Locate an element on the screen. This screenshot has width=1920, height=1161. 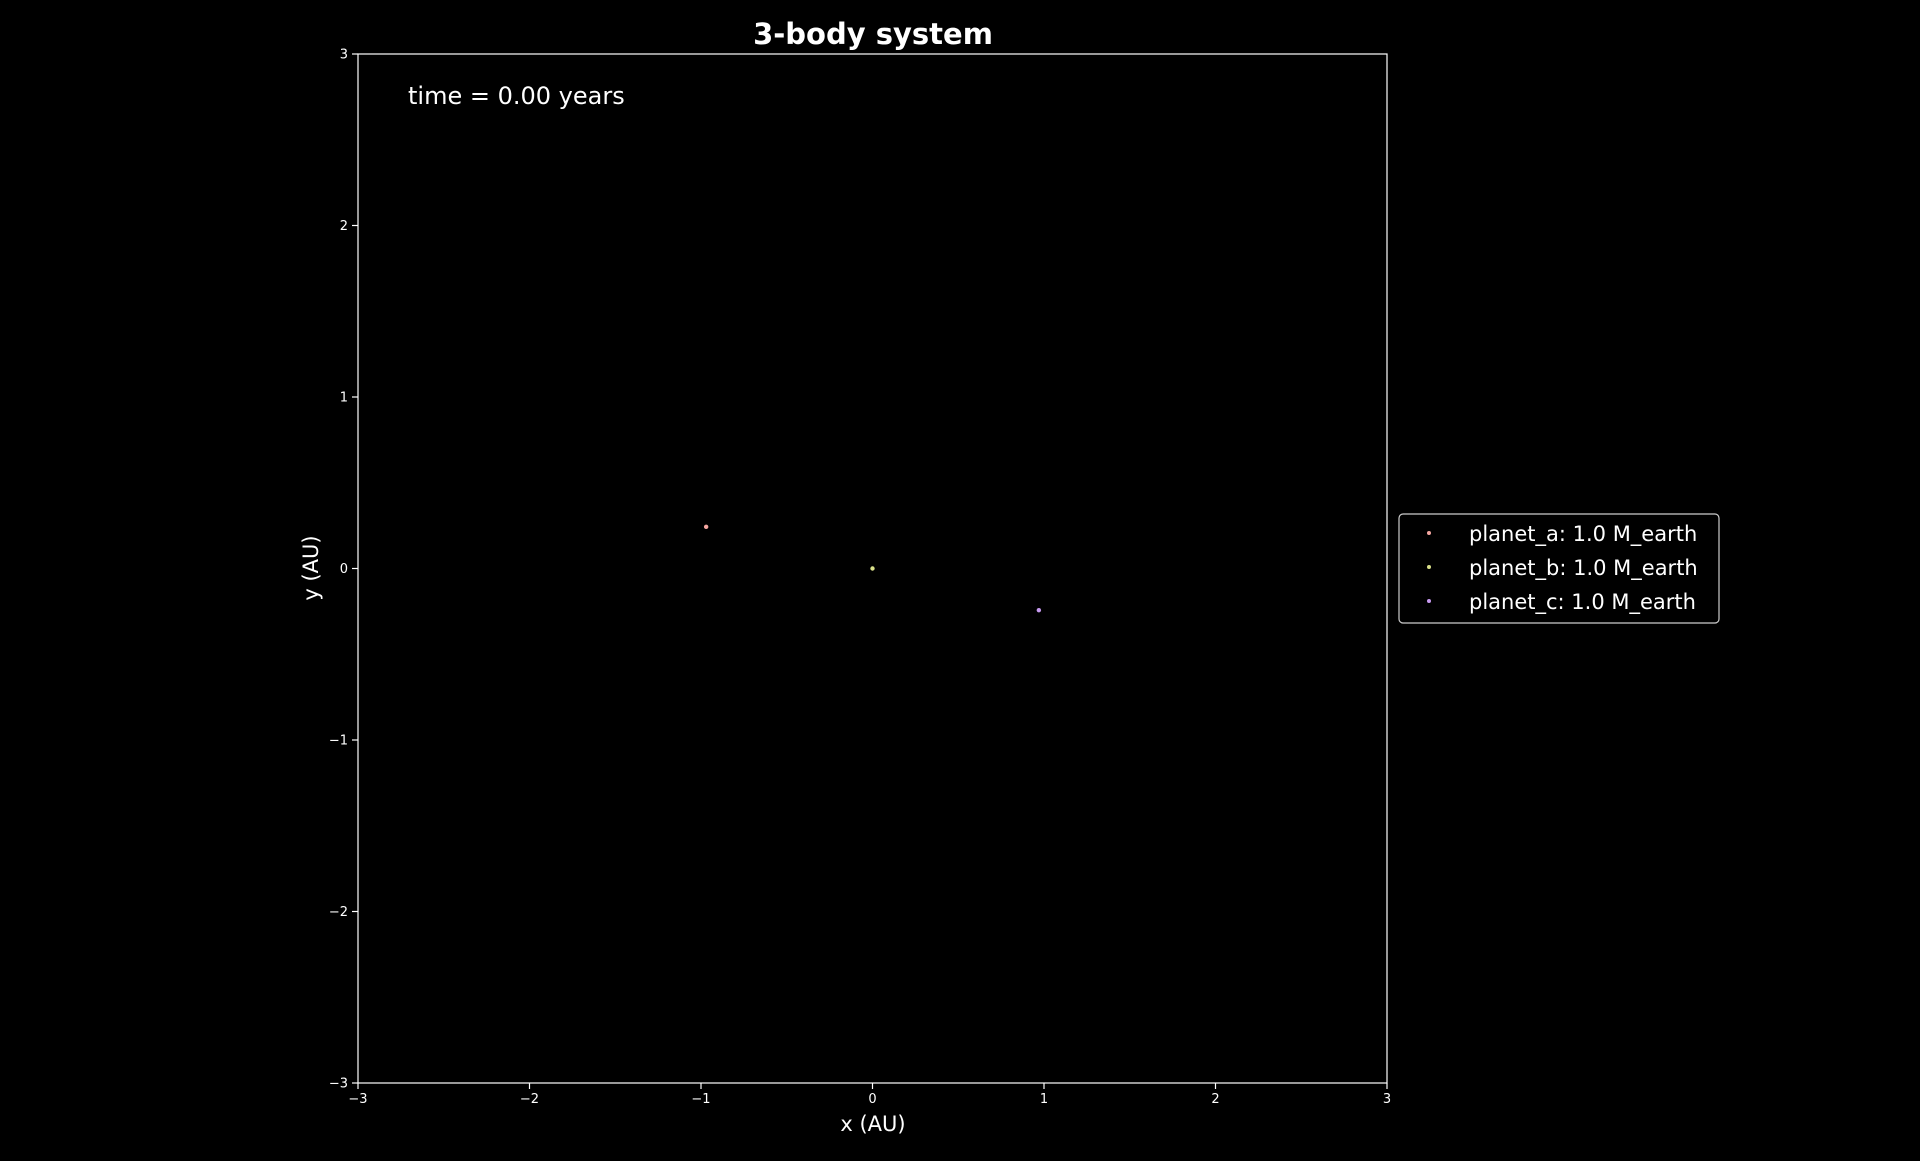
y-tick-label: −3 is located at coordinates (338, 1084).